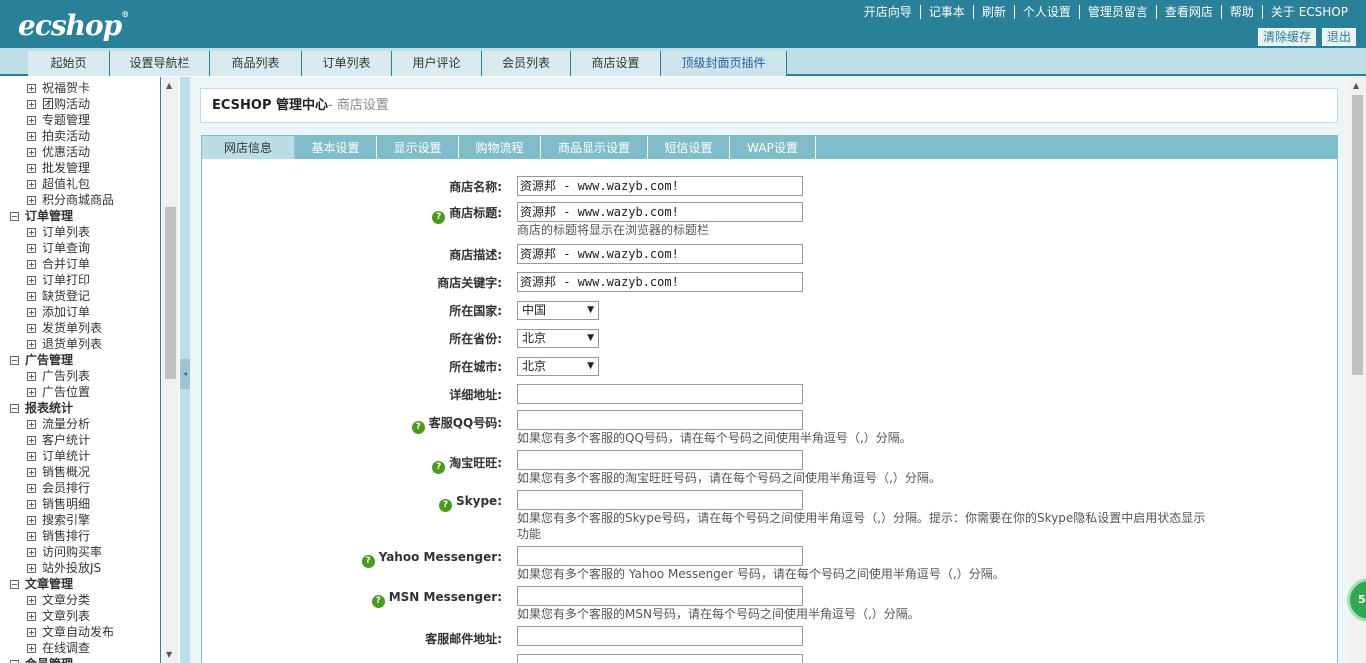  I want to click on yahoo-input, so click(660, 556).